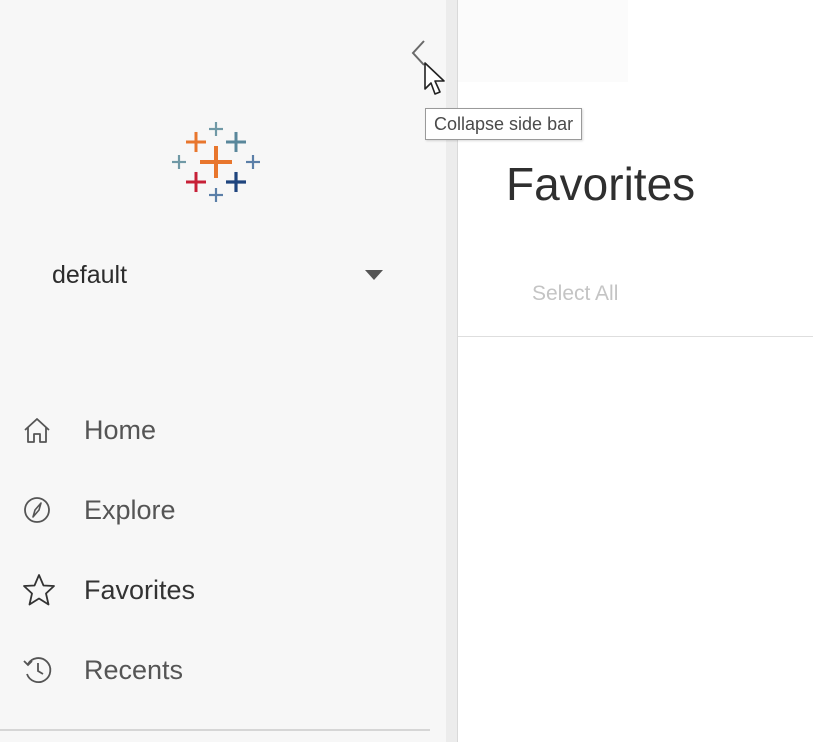 This screenshot has width=813, height=742. Describe the element at coordinates (134, 669) in the screenshot. I see `sidebar-item-label: Recents` at that location.